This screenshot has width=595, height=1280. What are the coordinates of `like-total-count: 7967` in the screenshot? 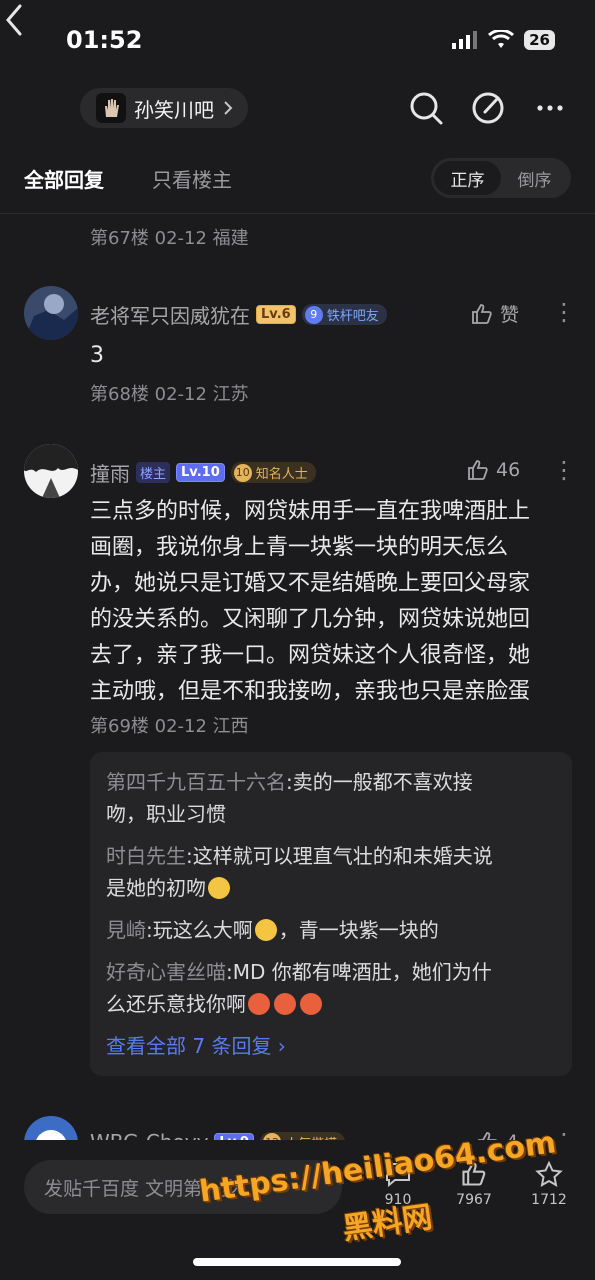 It's located at (474, 1200).